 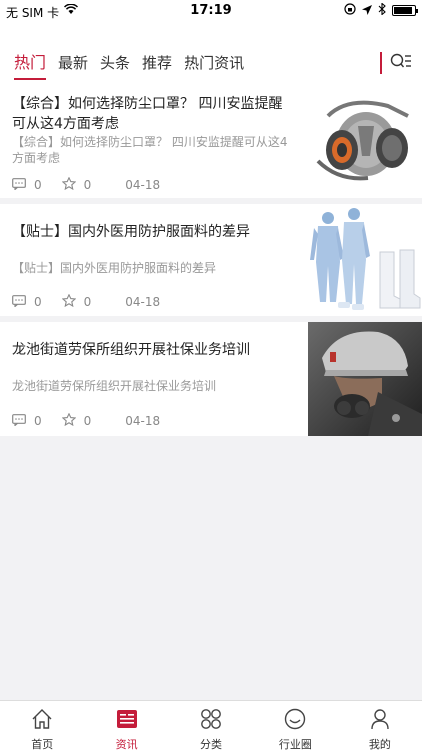 I want to click on news-icon, so click(x=127, y=721).